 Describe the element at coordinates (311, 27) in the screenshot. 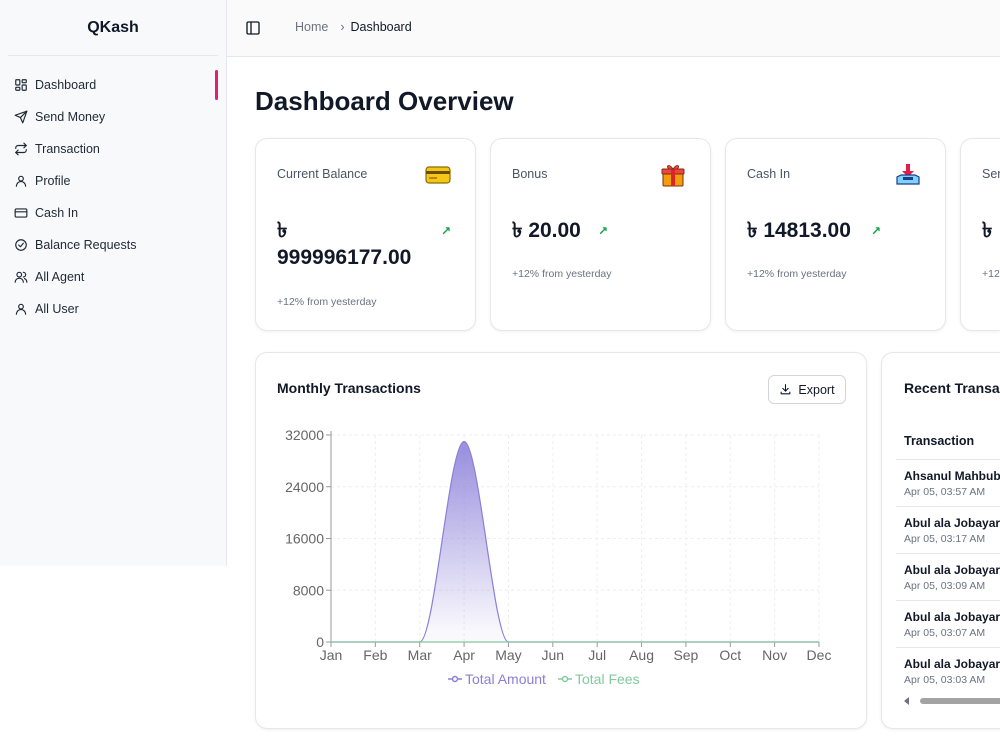

I see `breadcrumb-home: Home` at that location.